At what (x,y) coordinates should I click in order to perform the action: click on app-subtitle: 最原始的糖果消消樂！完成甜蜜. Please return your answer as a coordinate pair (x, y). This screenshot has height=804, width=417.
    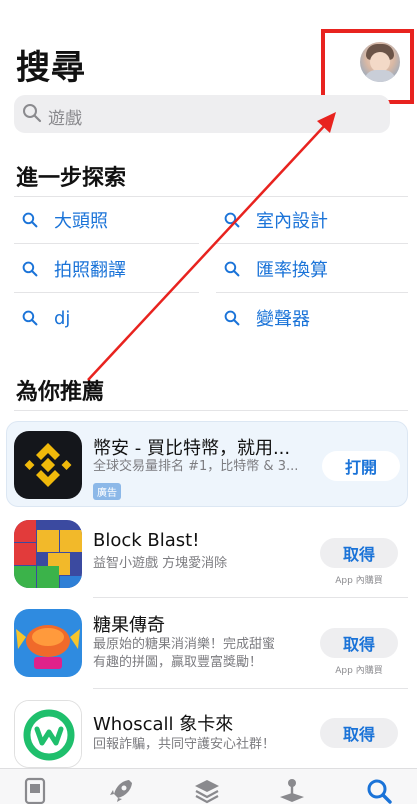
    Looking at the image, I should click on (184, 644).